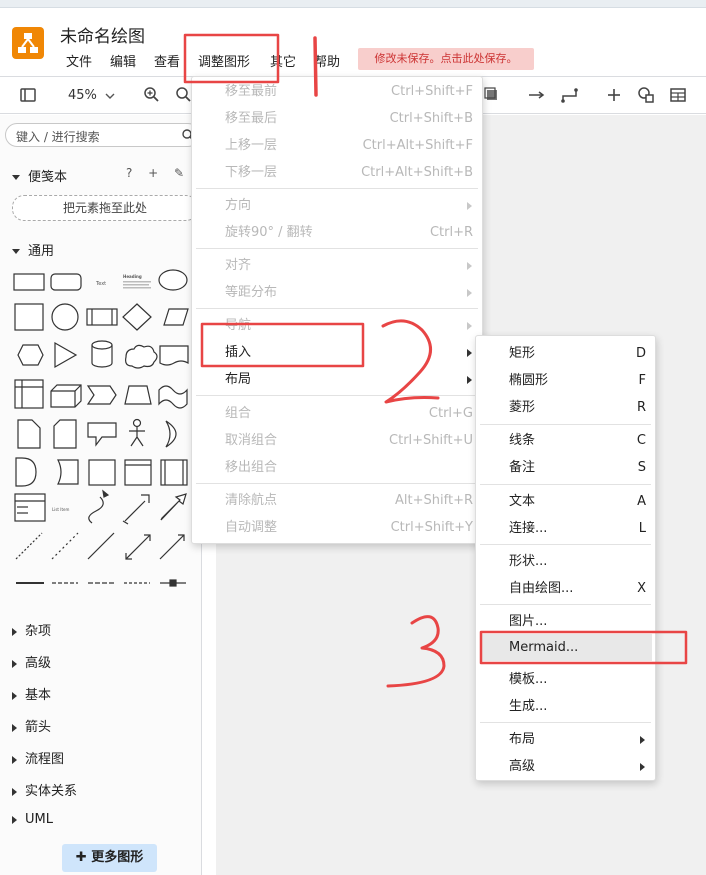 The image size is (706, 875). What do you see at coordinates (66, 396) in the screenshot?
I see `cube-shape` at bounding box center [66, 396].